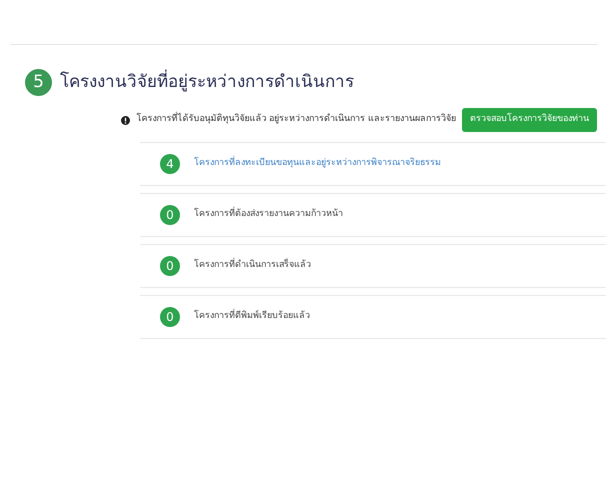 This screenshot has width=608, height=486. What do you see at coordinates (170, 164) in the screenshot?
I see `count-badge: 4` at bounding box center [170, 164].